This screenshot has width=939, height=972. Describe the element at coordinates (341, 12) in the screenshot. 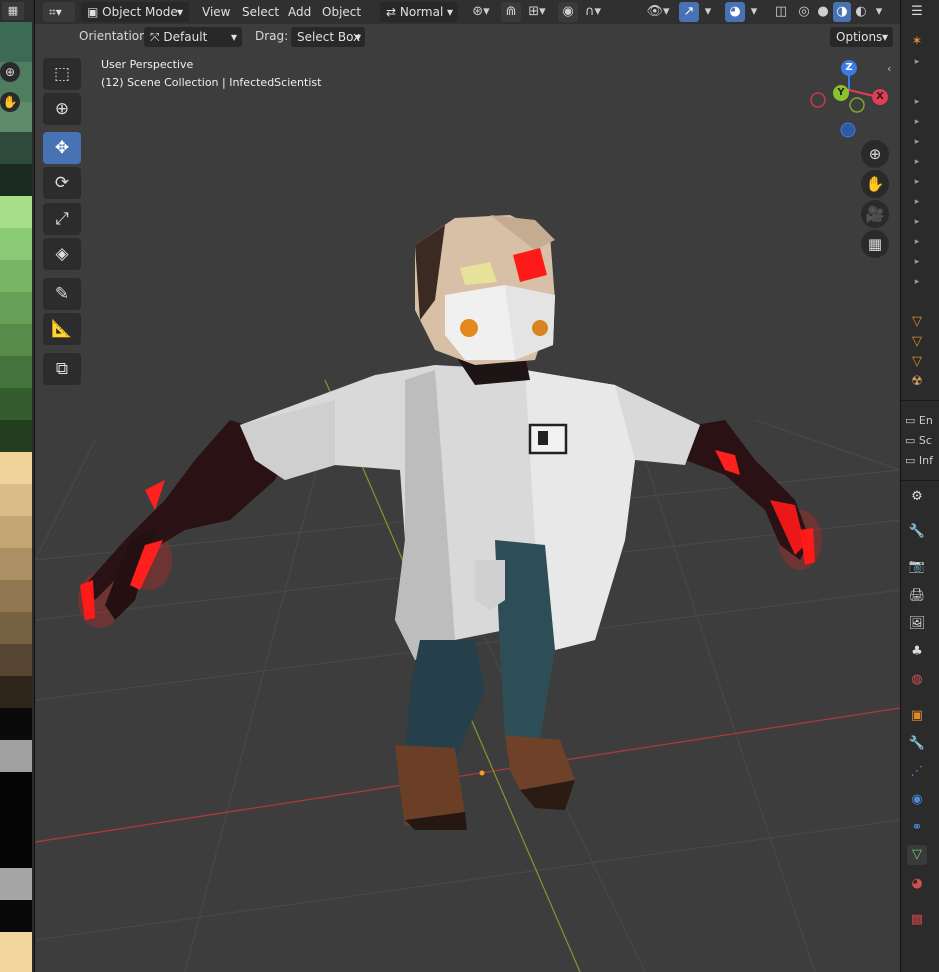

I see `menu-object: Object` at that location.